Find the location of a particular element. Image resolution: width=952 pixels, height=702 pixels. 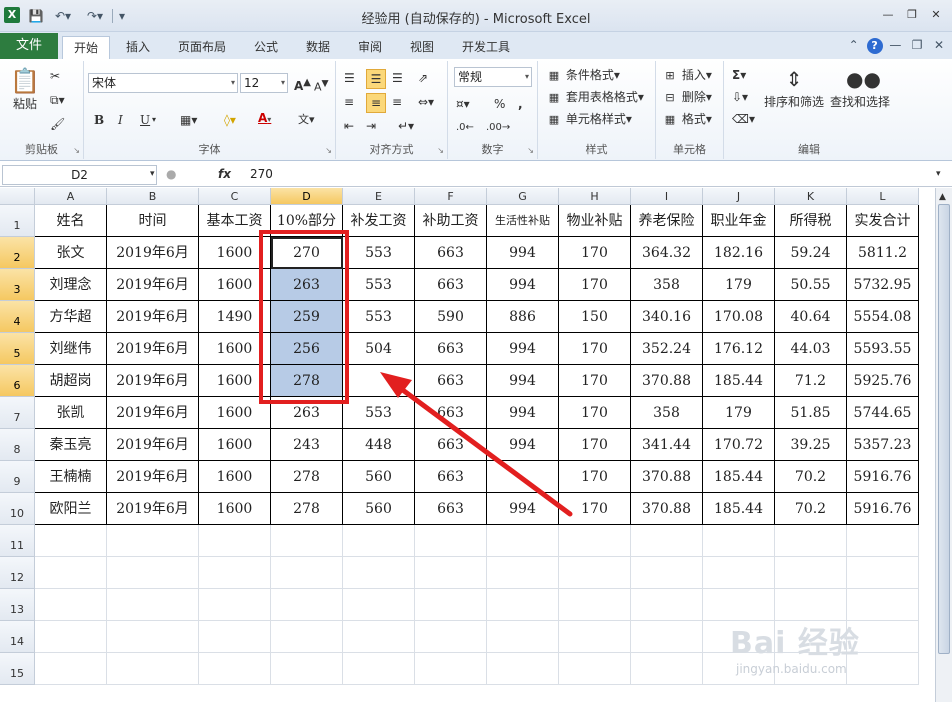

decrease-indent-icon: ⇤ is located at coordinates (349, 126).